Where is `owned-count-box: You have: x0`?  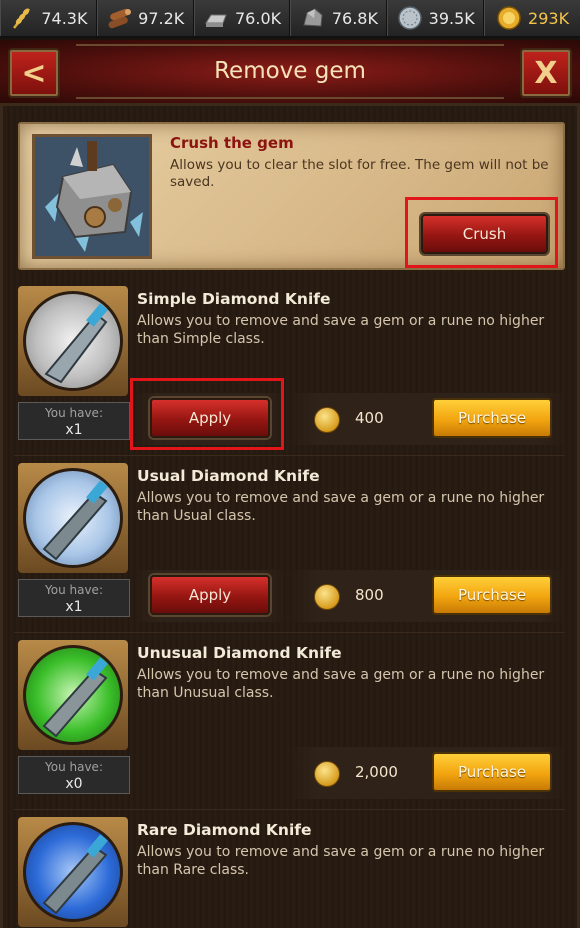 owned-count-box: You have: x0 is located at coordinates (74, 775).